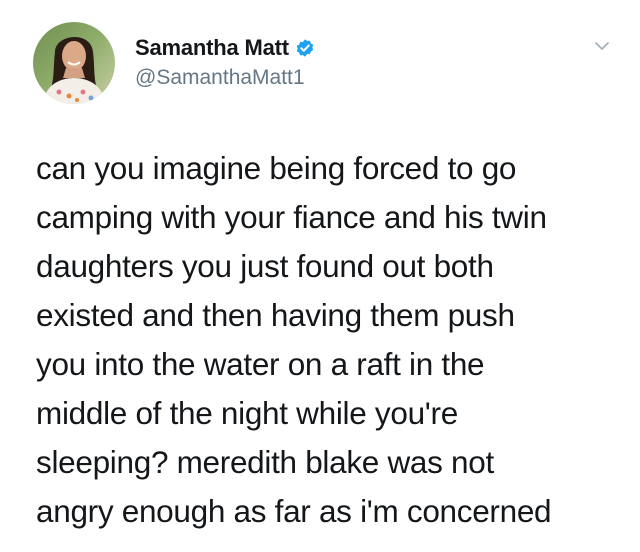 This screenshot has width=640, height=552. I want to click on tweet-text-line: can you imagine being forced to go, so click(276, 168).